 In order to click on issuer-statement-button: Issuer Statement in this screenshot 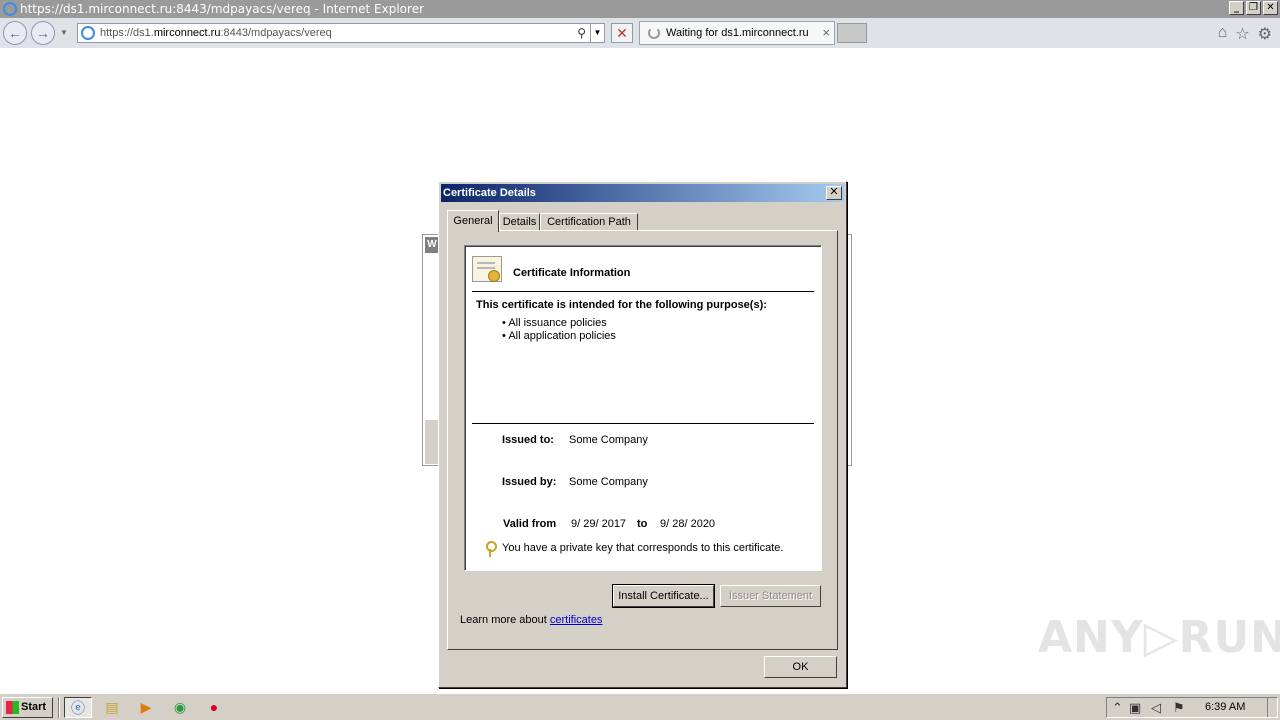, I will do `click(770, 596)`.